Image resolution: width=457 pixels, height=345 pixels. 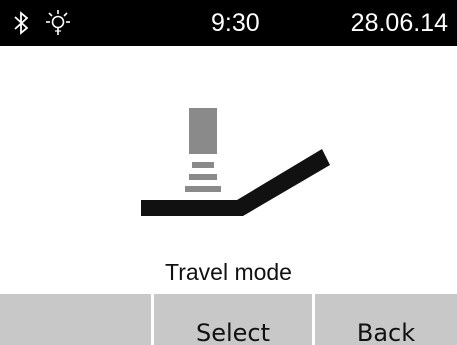 What do you see at coordinates (386, 319) in the screenshot?
I see `back-button: Back` at bounding box center [386, 319].